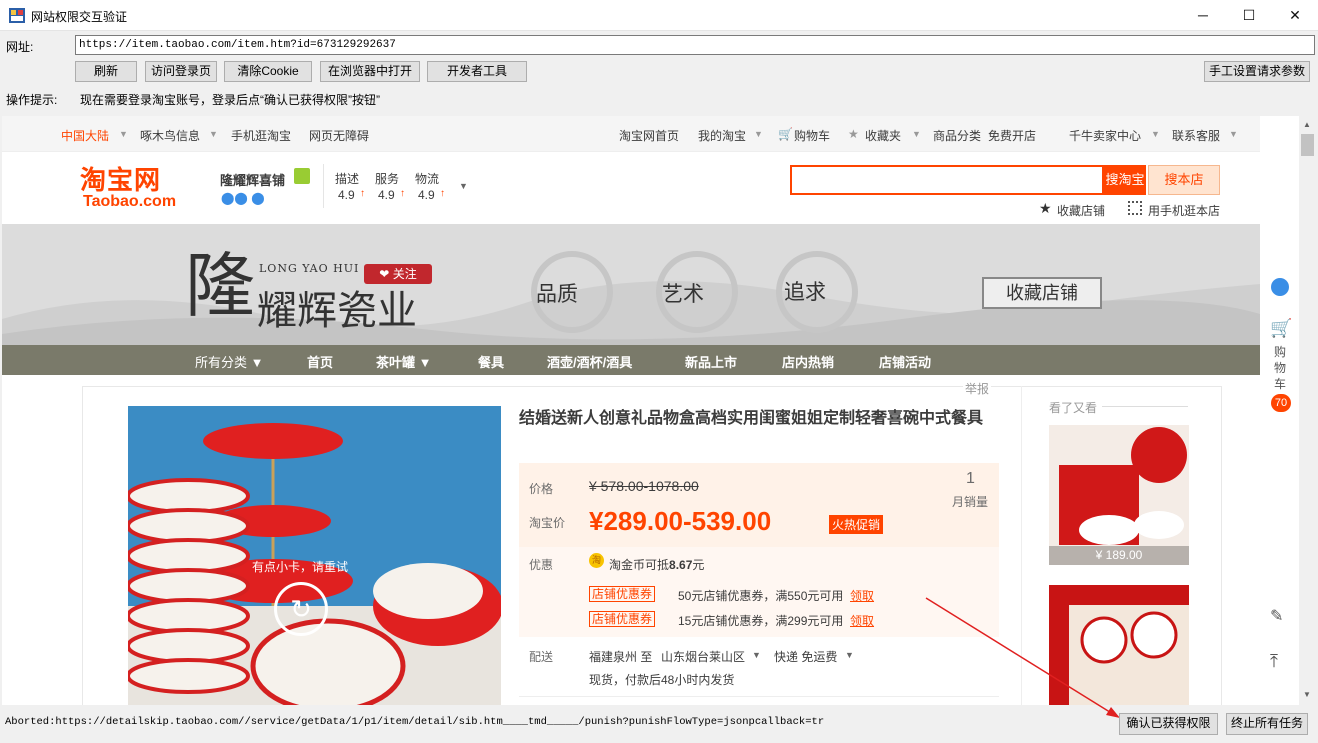 The height and width of the screenshot is (743, 1318). What do you see at coordinates (698, 565) in the screenshot?
I see `coin-unit: 元` at bounding box center [698, 565].